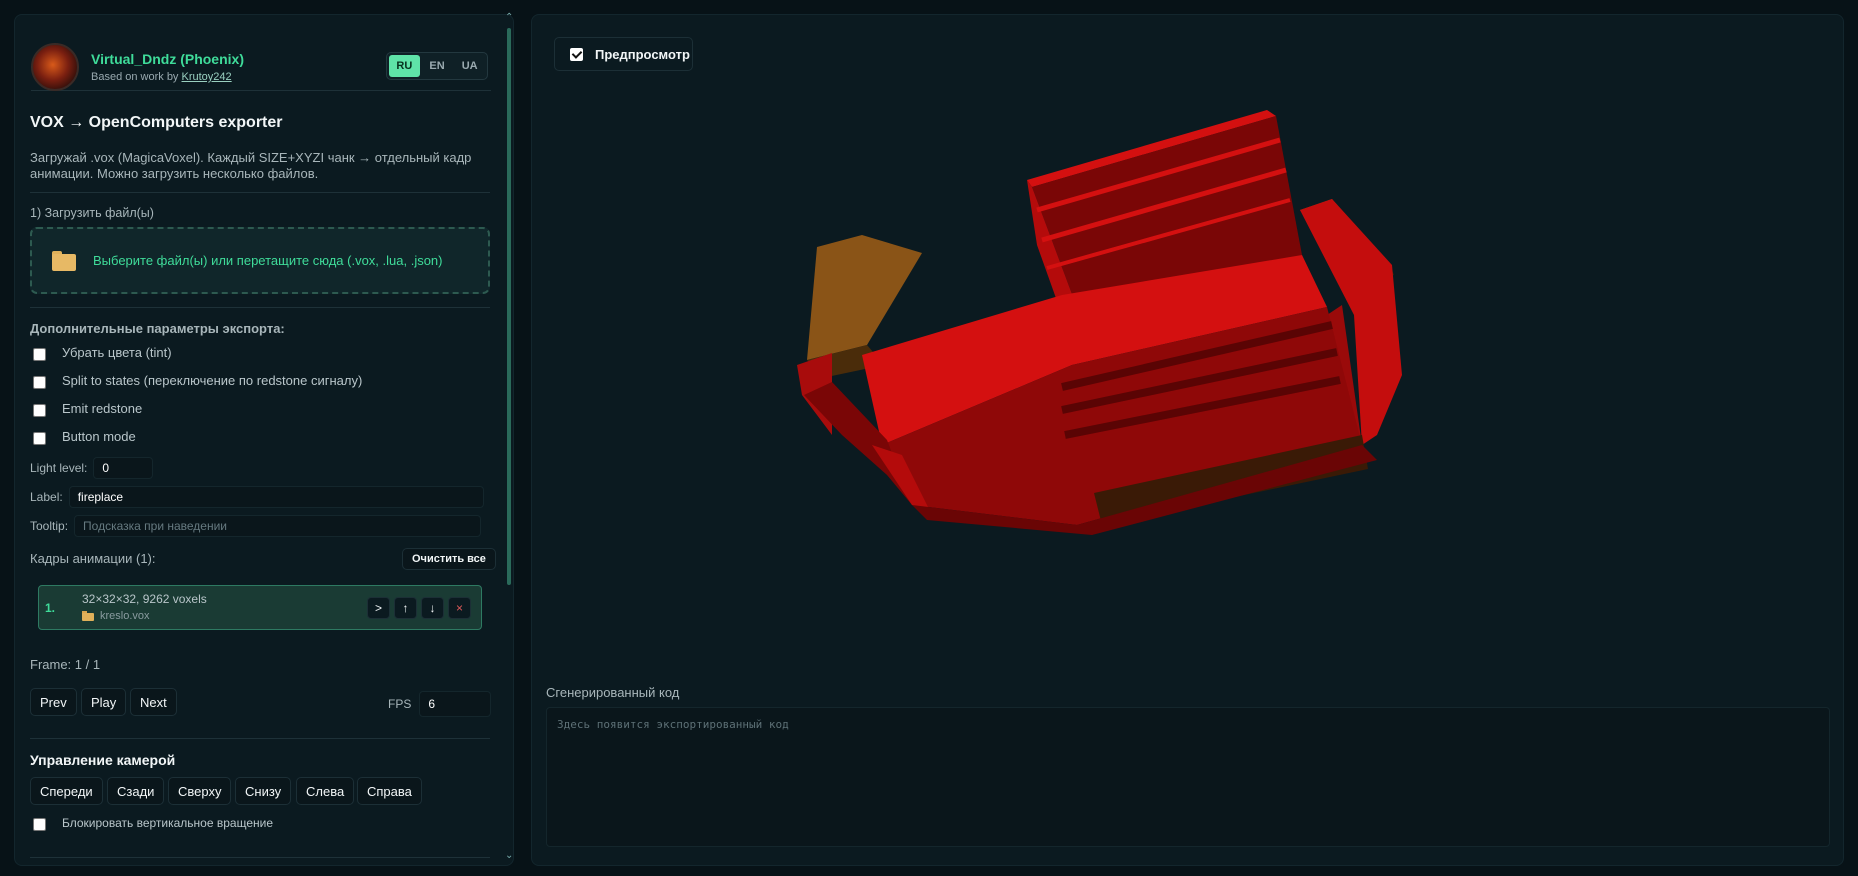  I want to click on label-row: Label: fireplace, so click(257, 497).